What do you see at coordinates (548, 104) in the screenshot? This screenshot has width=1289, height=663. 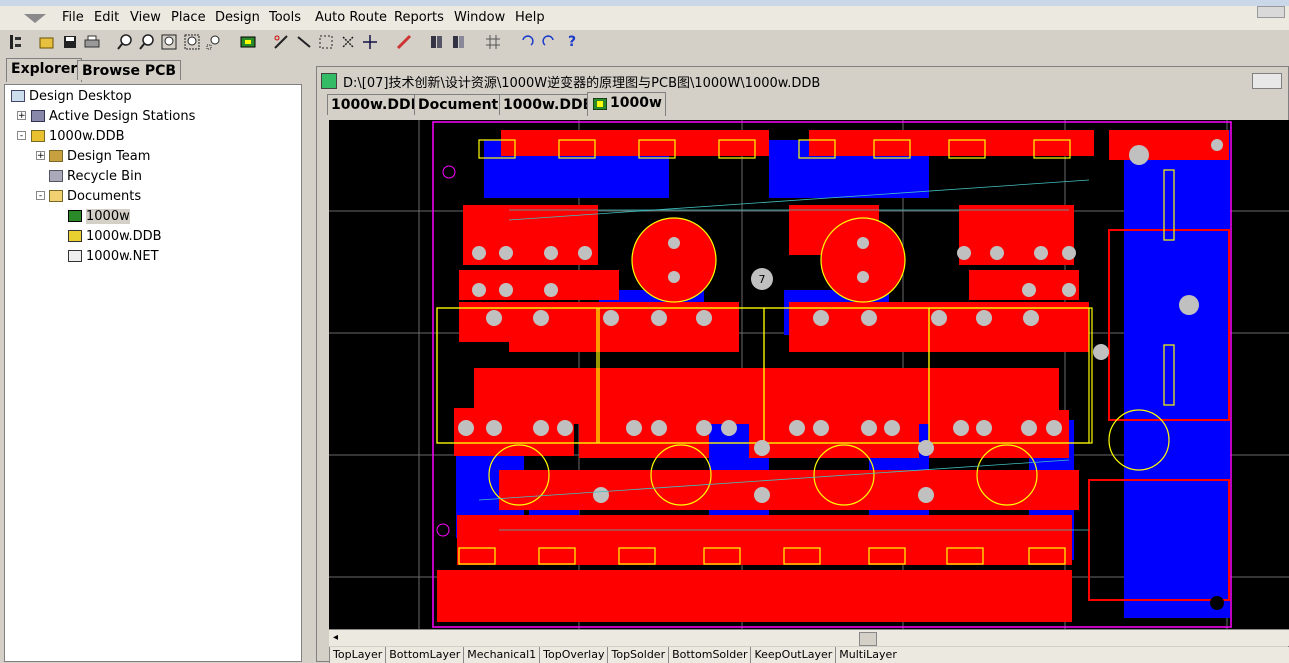 I see `tab-1000w-ddb-2: 1000w.DDB` at bounding box center [548, 104].